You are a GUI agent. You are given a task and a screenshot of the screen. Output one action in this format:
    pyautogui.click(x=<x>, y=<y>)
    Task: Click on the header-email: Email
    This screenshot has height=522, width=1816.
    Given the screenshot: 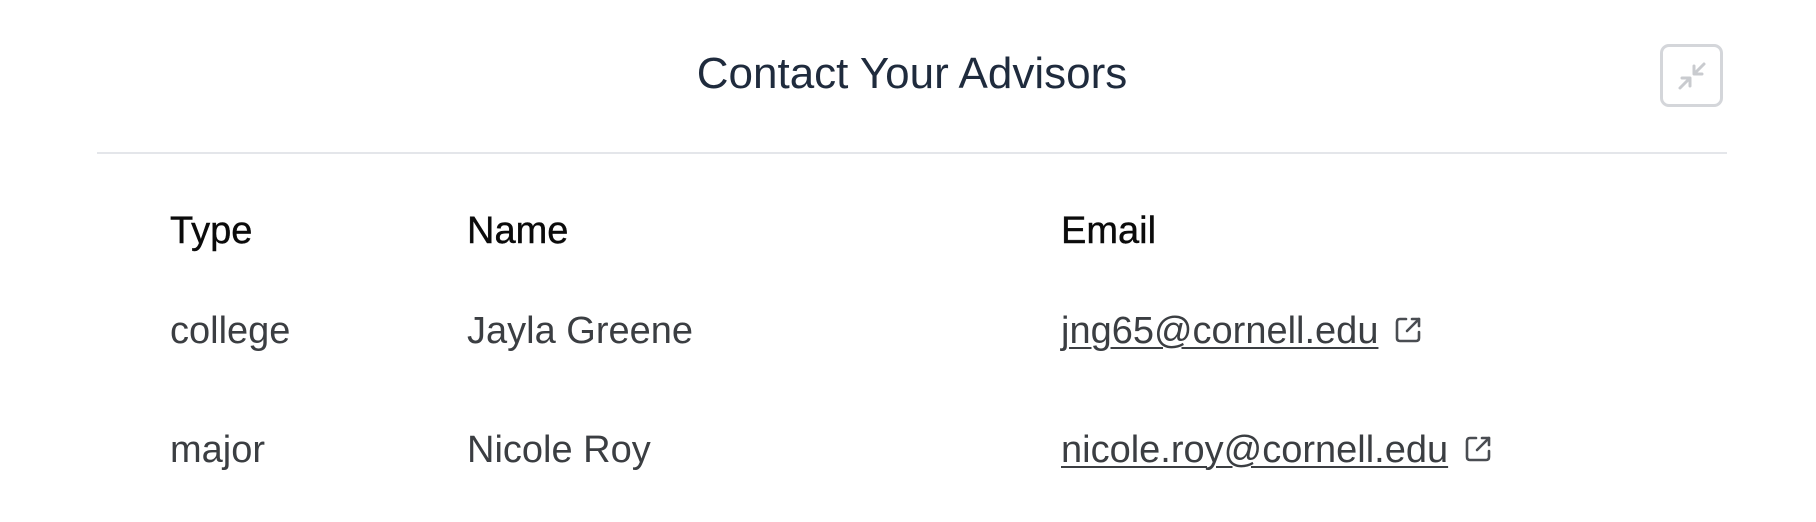 What is the action you would take?
    pyautogui.click(x=1109, y=230)
    